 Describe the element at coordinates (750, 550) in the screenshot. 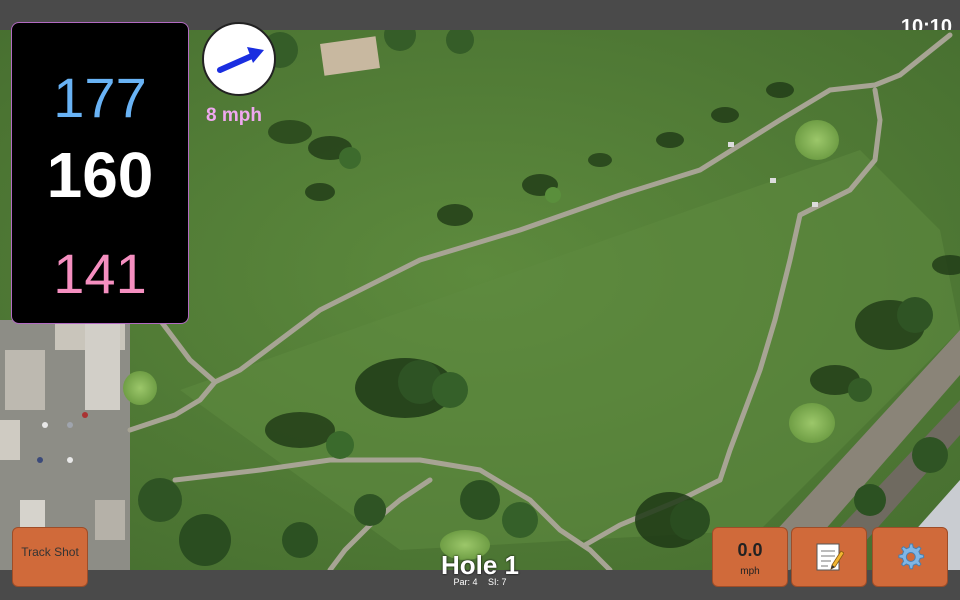

I see `wind-speed-value: 0.0` at that location.